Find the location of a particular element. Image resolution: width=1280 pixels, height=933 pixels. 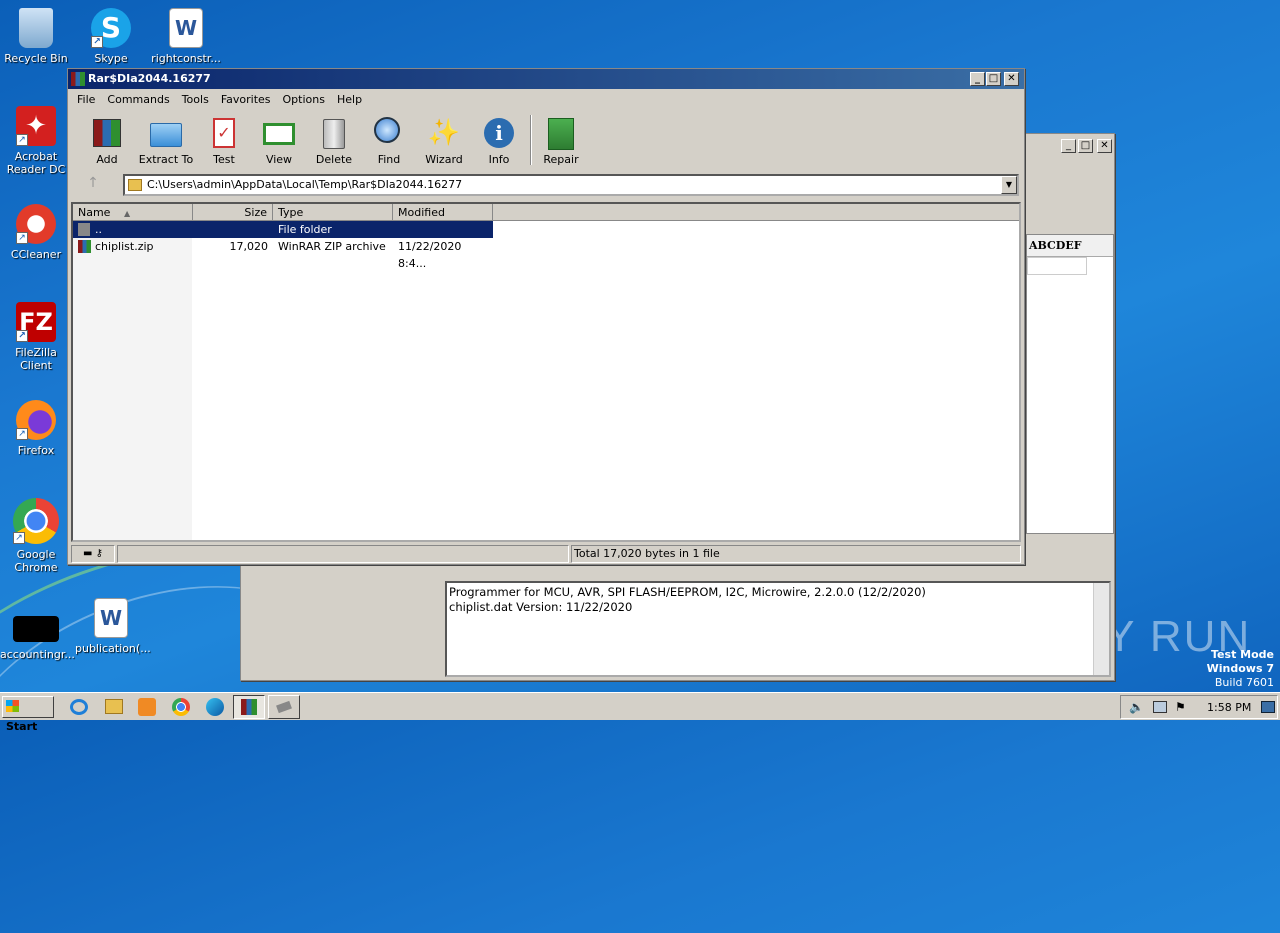

table-row: .. File folder is located at coordinates (283, 229).